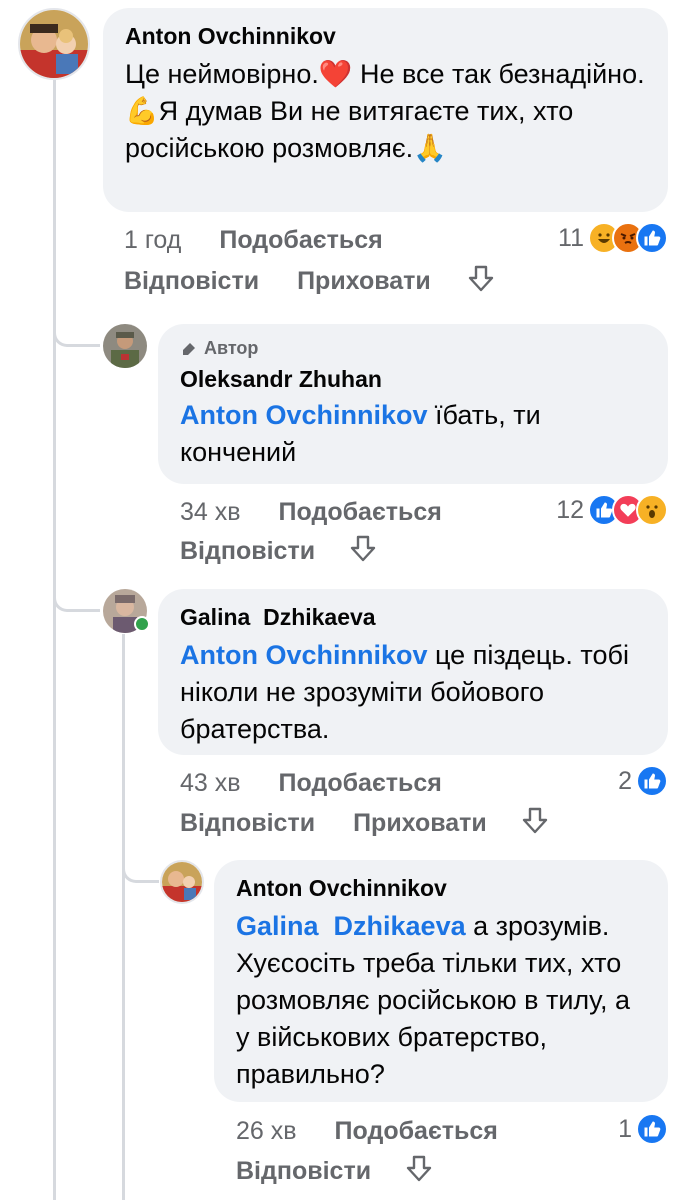  I want to click on comment-time: 43 хв, so click(210, 783).